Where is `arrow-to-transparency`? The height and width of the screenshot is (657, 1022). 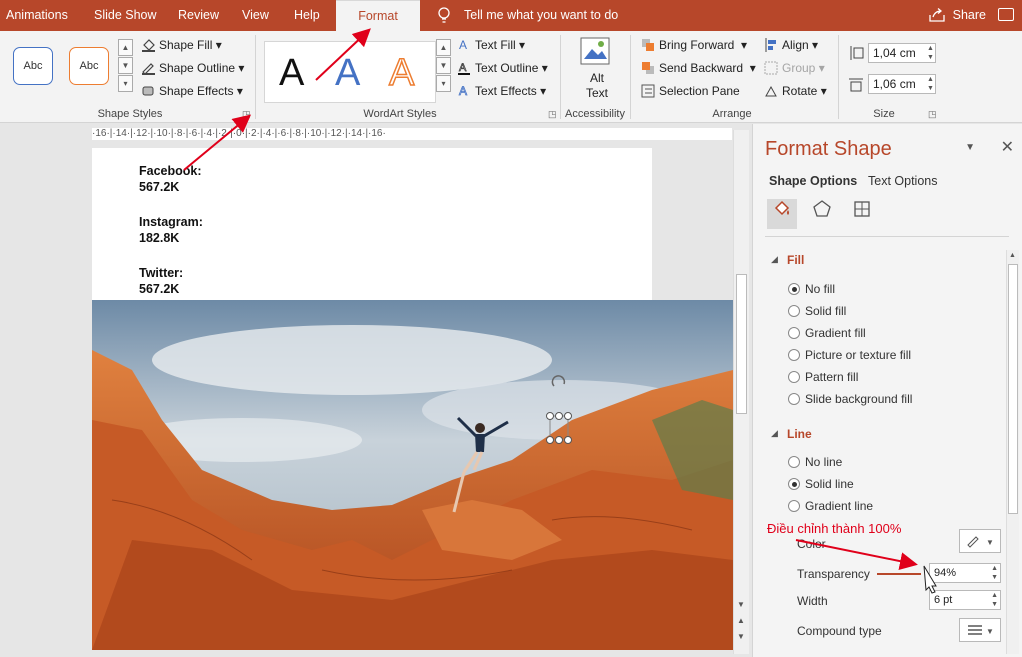 arrow-to-transparency is located at coordinates (856, 555).